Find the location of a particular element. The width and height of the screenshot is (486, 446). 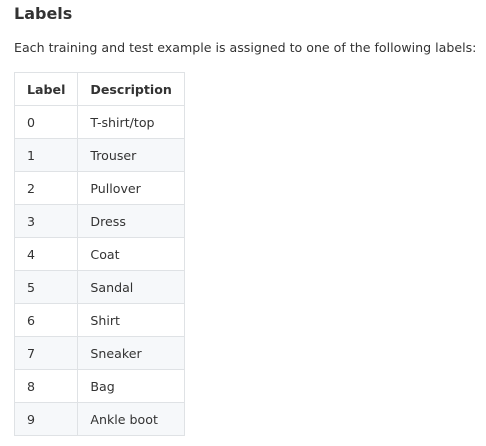

table-row: 6 Shirt is located at coordinates (99, 320).